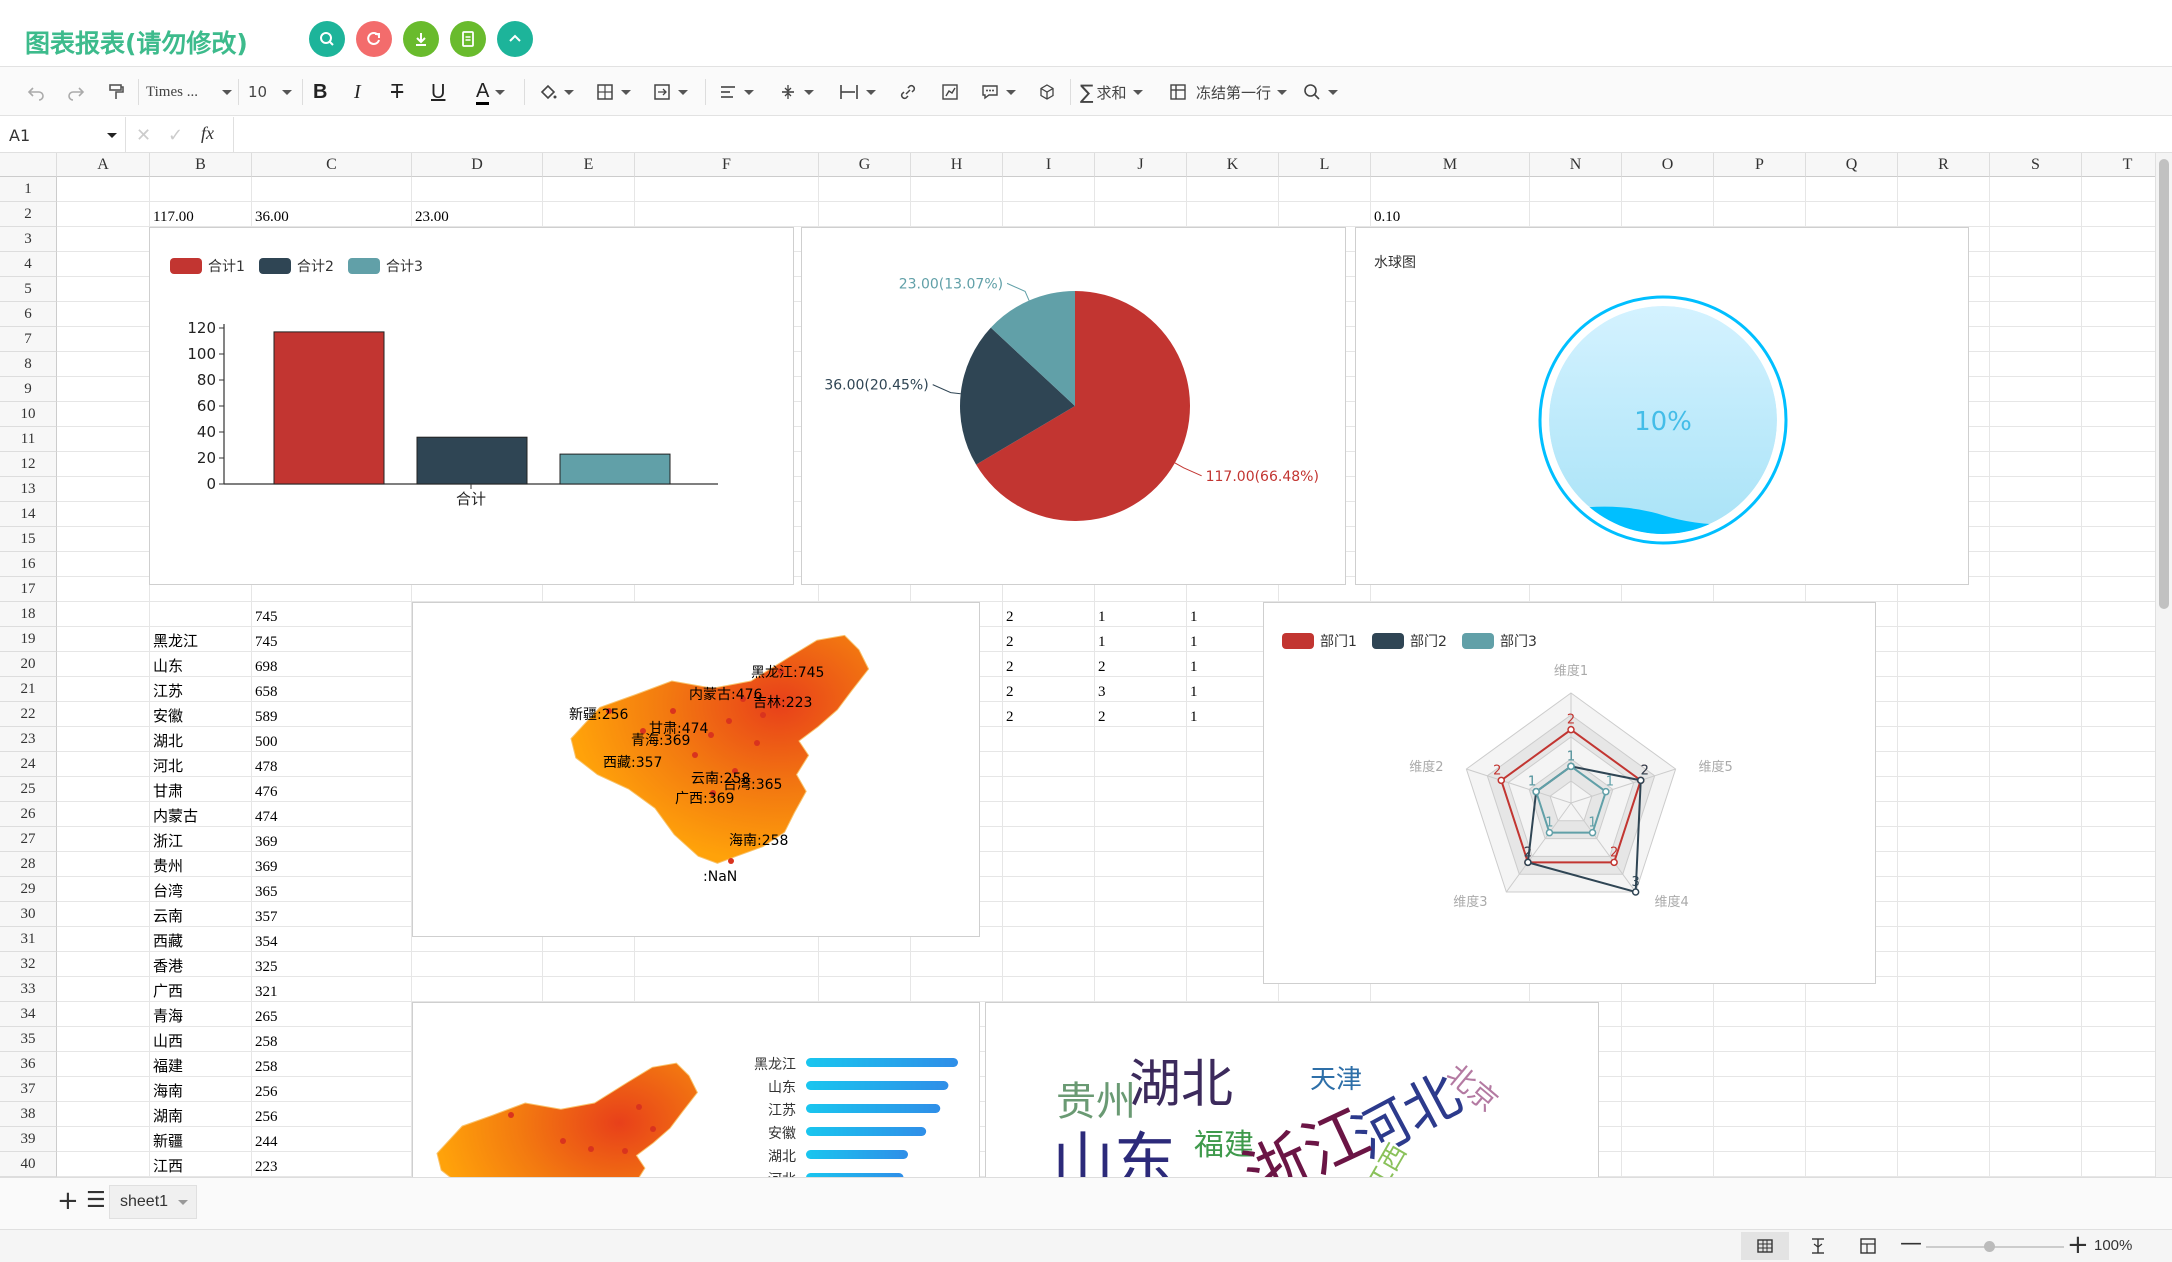  What do you see at coordinates (28, 414) in the screenshot?
I see `row-header: 10` at bounding box center [28, 414].